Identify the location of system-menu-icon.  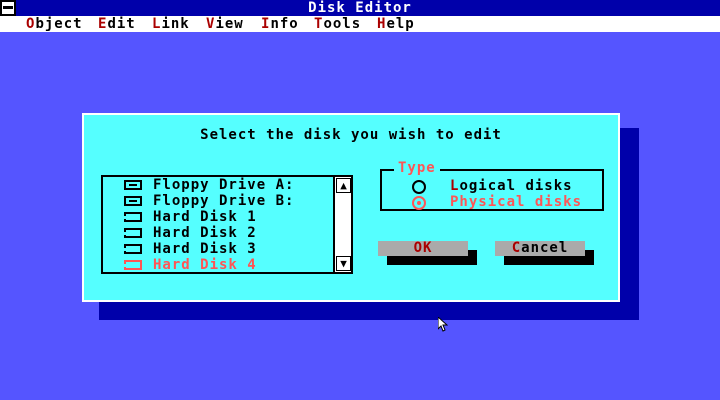
(8, 8).